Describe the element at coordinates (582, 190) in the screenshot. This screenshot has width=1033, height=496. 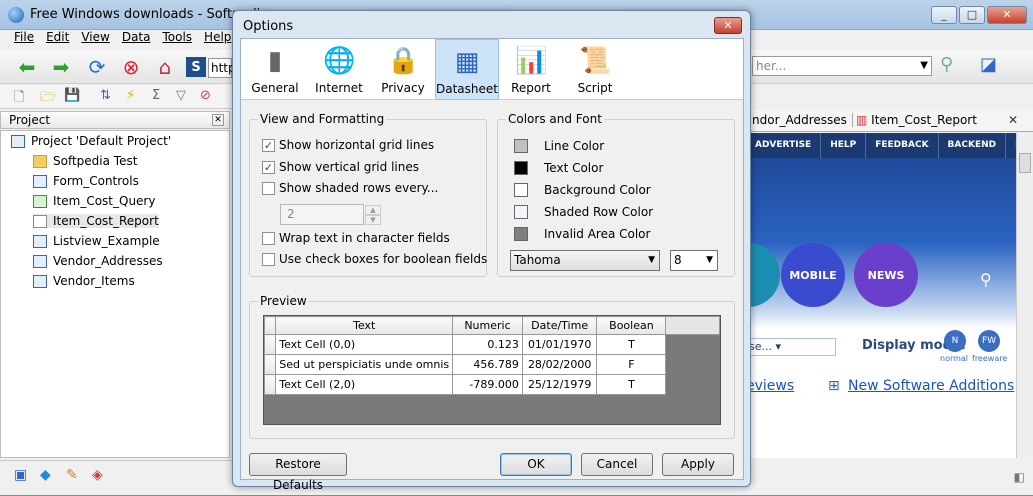
I see `background-color-row: Background Color` at that location.